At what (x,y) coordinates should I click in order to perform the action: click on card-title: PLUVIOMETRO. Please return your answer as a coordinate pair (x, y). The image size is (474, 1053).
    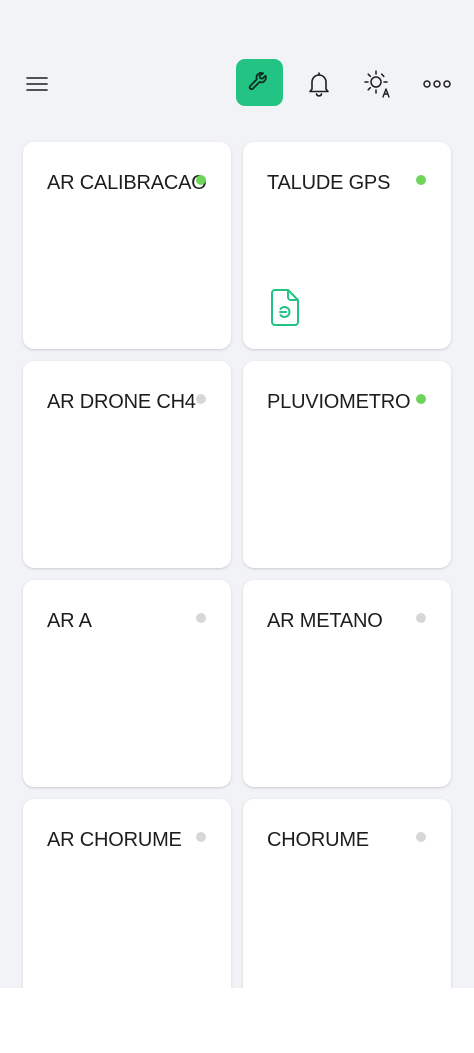
    Looking at the image, I should click on (339, 402).